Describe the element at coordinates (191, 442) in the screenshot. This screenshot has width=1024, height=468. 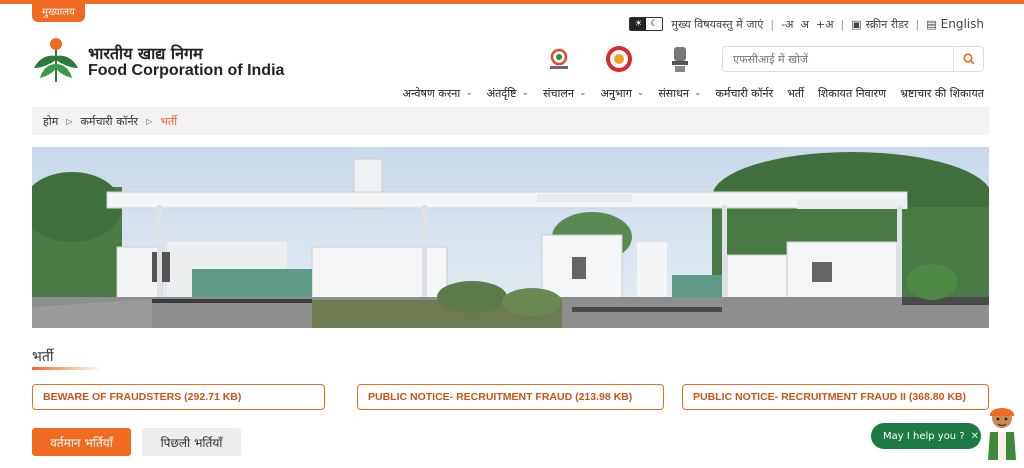
I see `tab-previous-recruitments: पिछली भर्तियाँ` at that location.